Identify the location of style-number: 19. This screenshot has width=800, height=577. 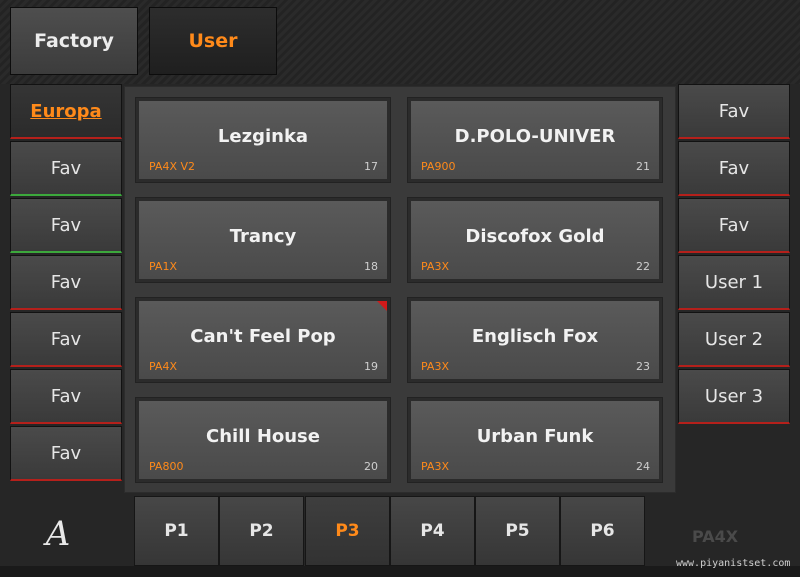
(371, 366).